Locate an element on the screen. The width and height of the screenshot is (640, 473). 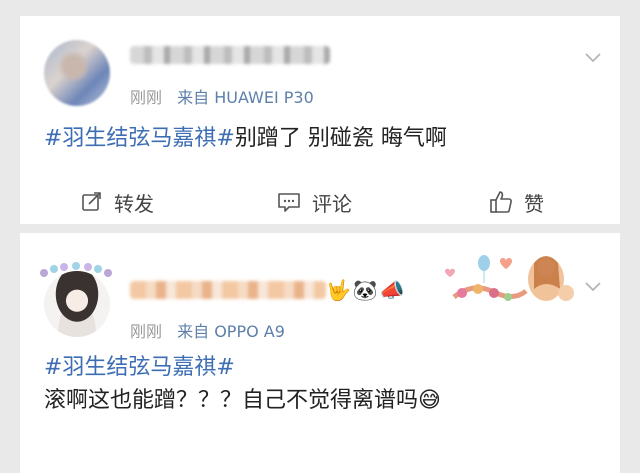
comment-icon is located at coordinates (289, 202).